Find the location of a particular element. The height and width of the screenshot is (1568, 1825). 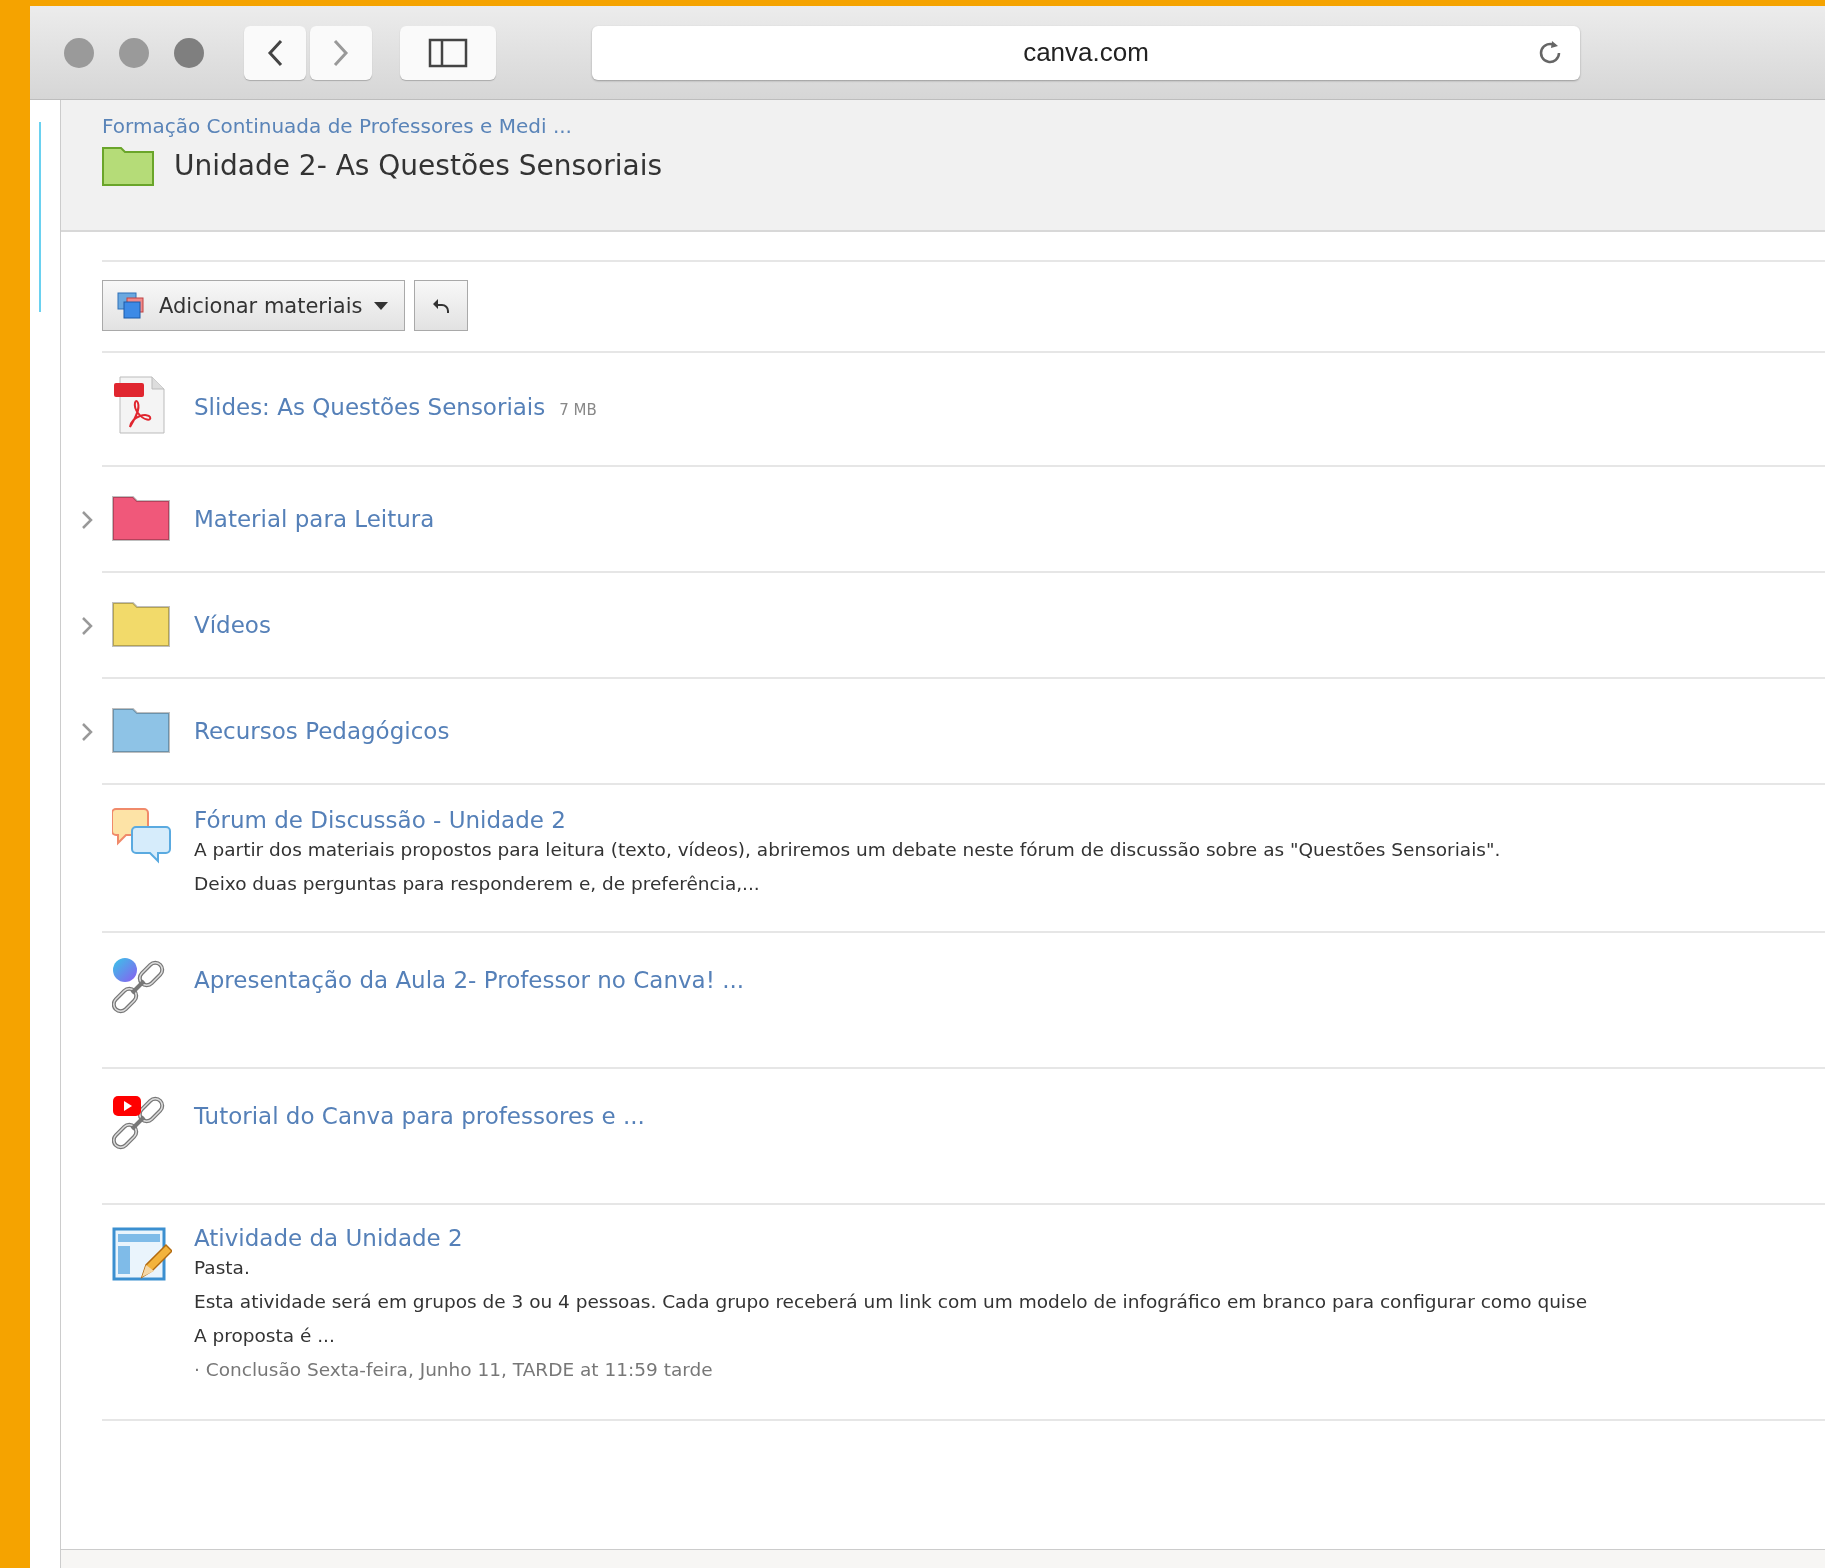

undo-icon is located at coordinates (441, 305).